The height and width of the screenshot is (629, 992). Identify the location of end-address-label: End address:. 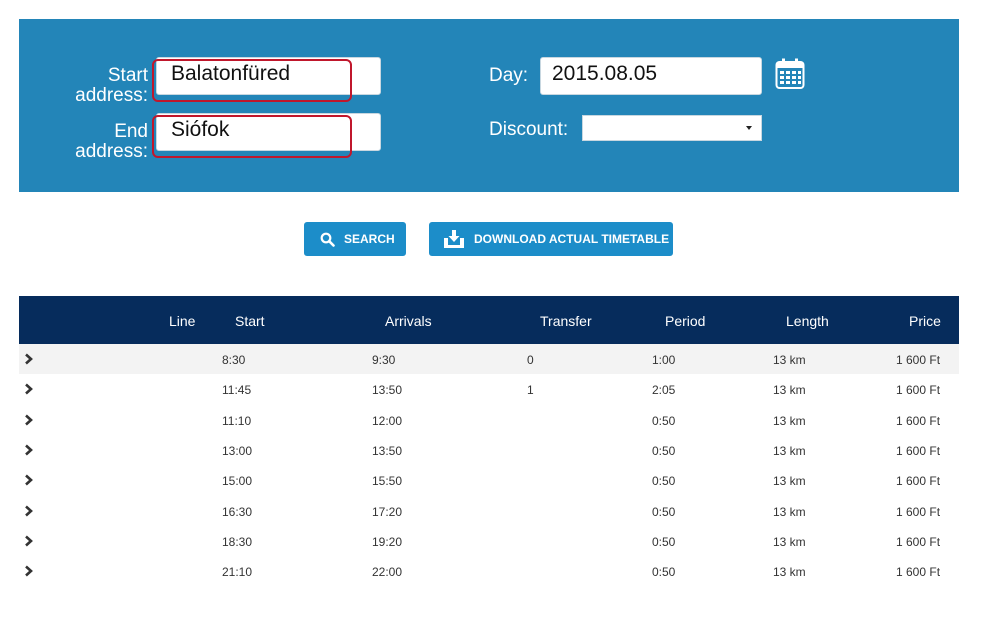
(111, 141).